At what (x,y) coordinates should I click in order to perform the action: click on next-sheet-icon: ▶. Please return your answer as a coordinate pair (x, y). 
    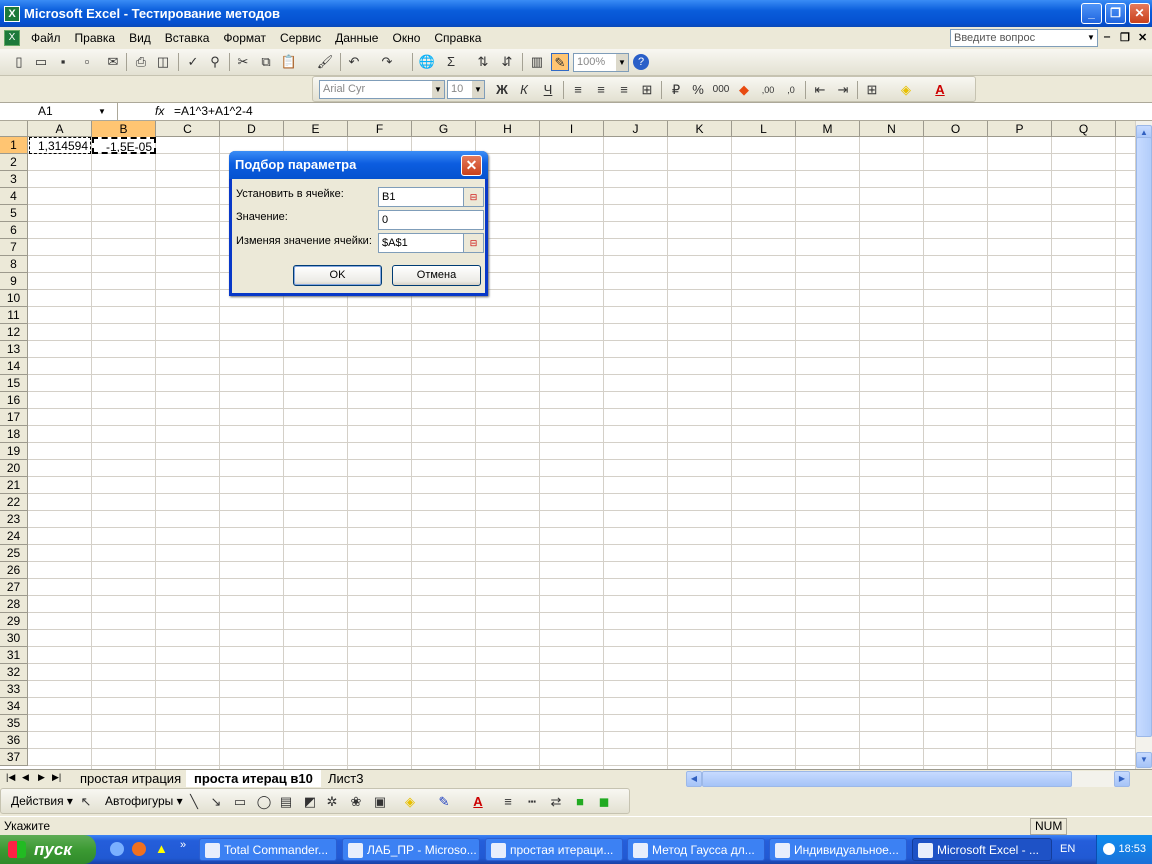
    Looking at the image, I should click on (41, 777).